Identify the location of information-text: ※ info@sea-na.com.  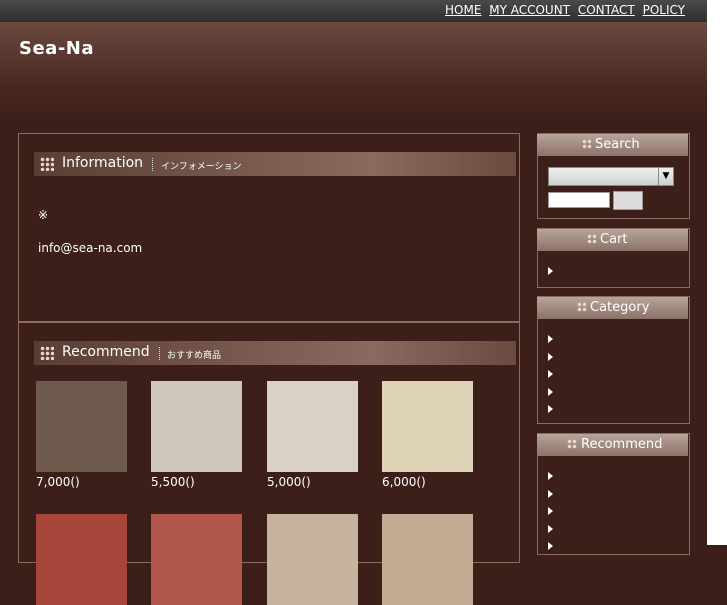
(90, 232).